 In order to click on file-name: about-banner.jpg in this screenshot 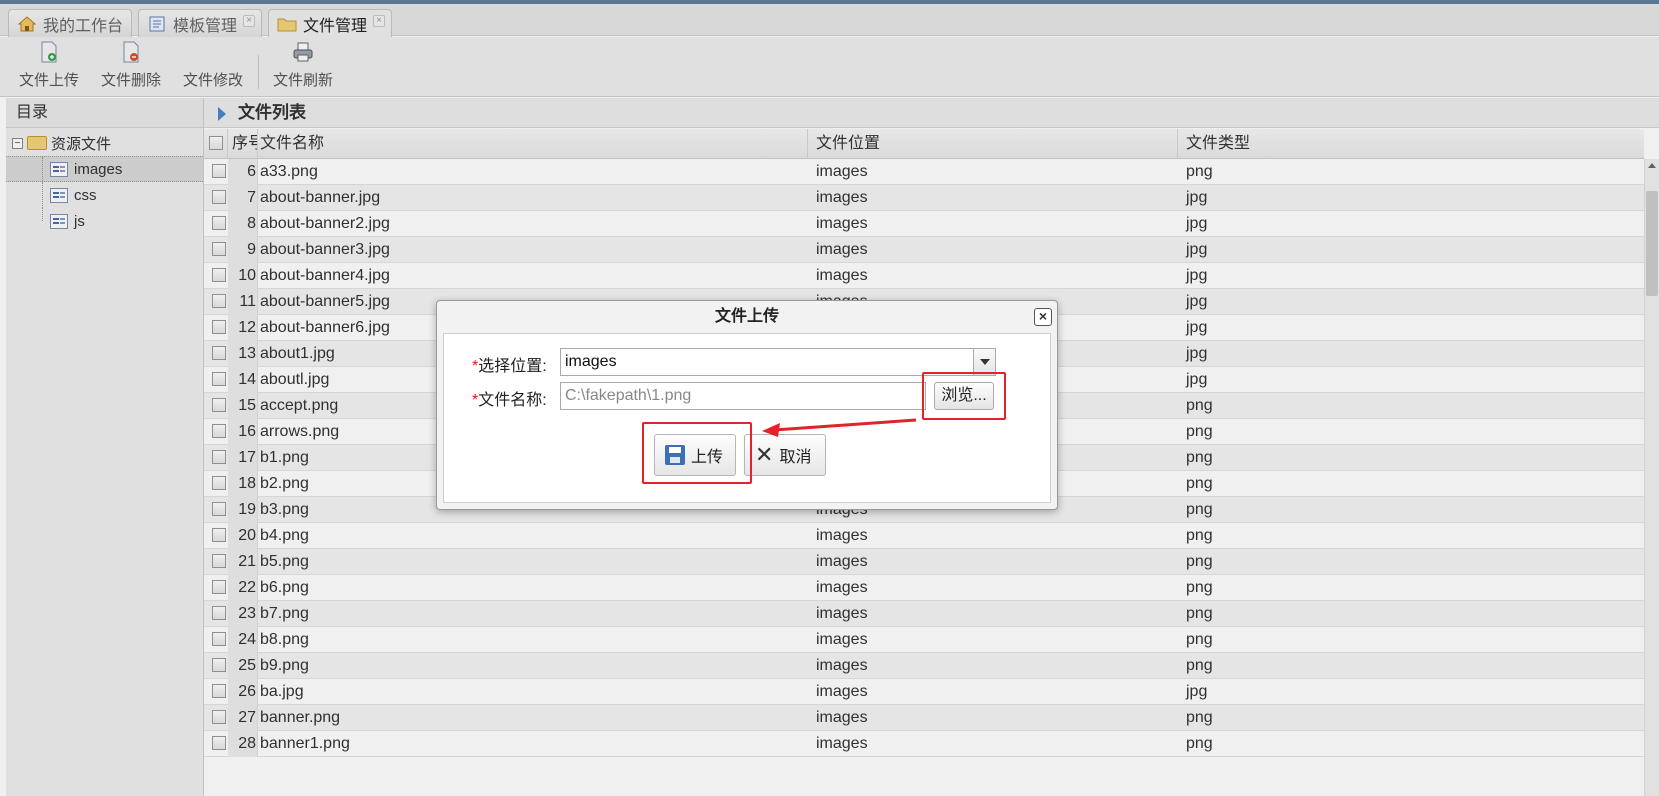, I will do `click(320, 197)`.